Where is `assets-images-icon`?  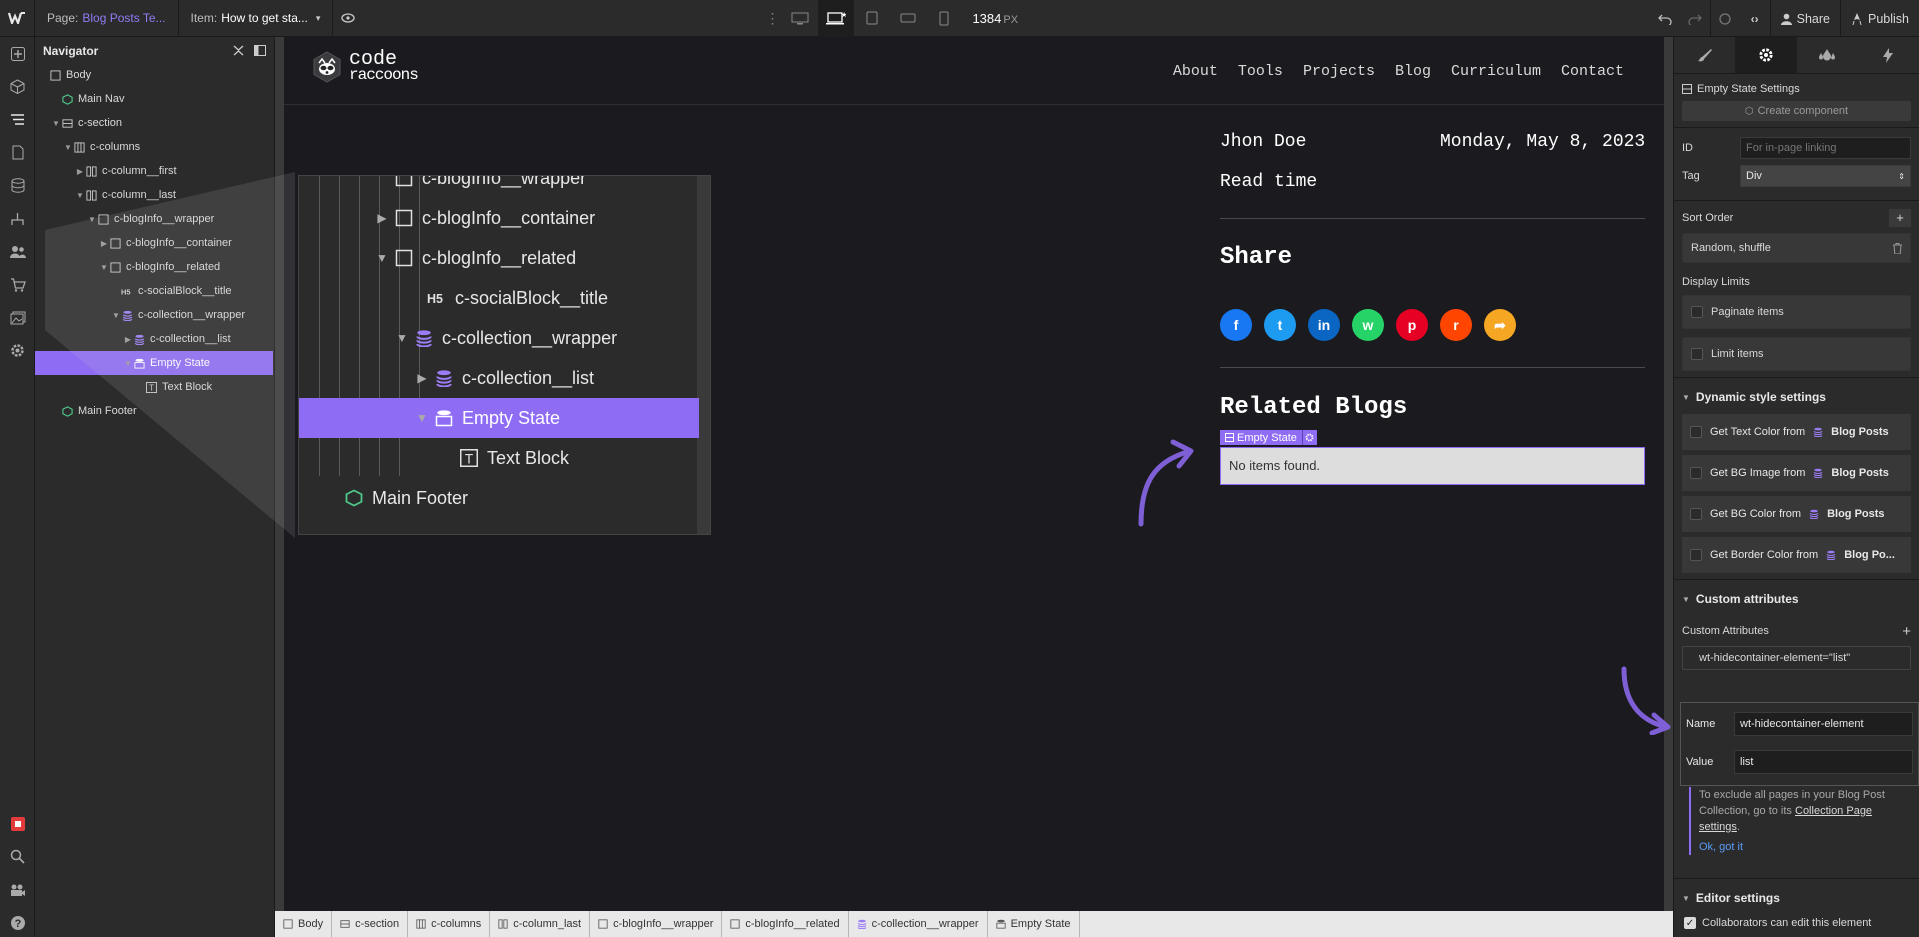
assets-images-icon is located at coordinates (17, 317).